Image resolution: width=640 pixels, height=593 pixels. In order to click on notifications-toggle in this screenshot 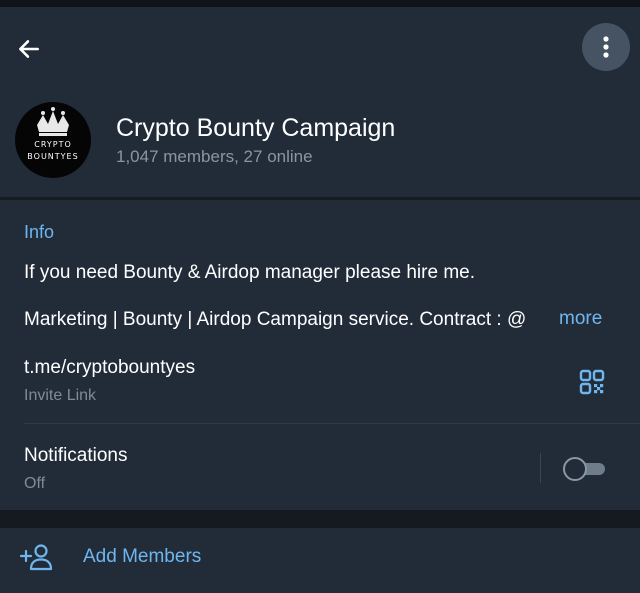, I will do `click(585, 469)`.